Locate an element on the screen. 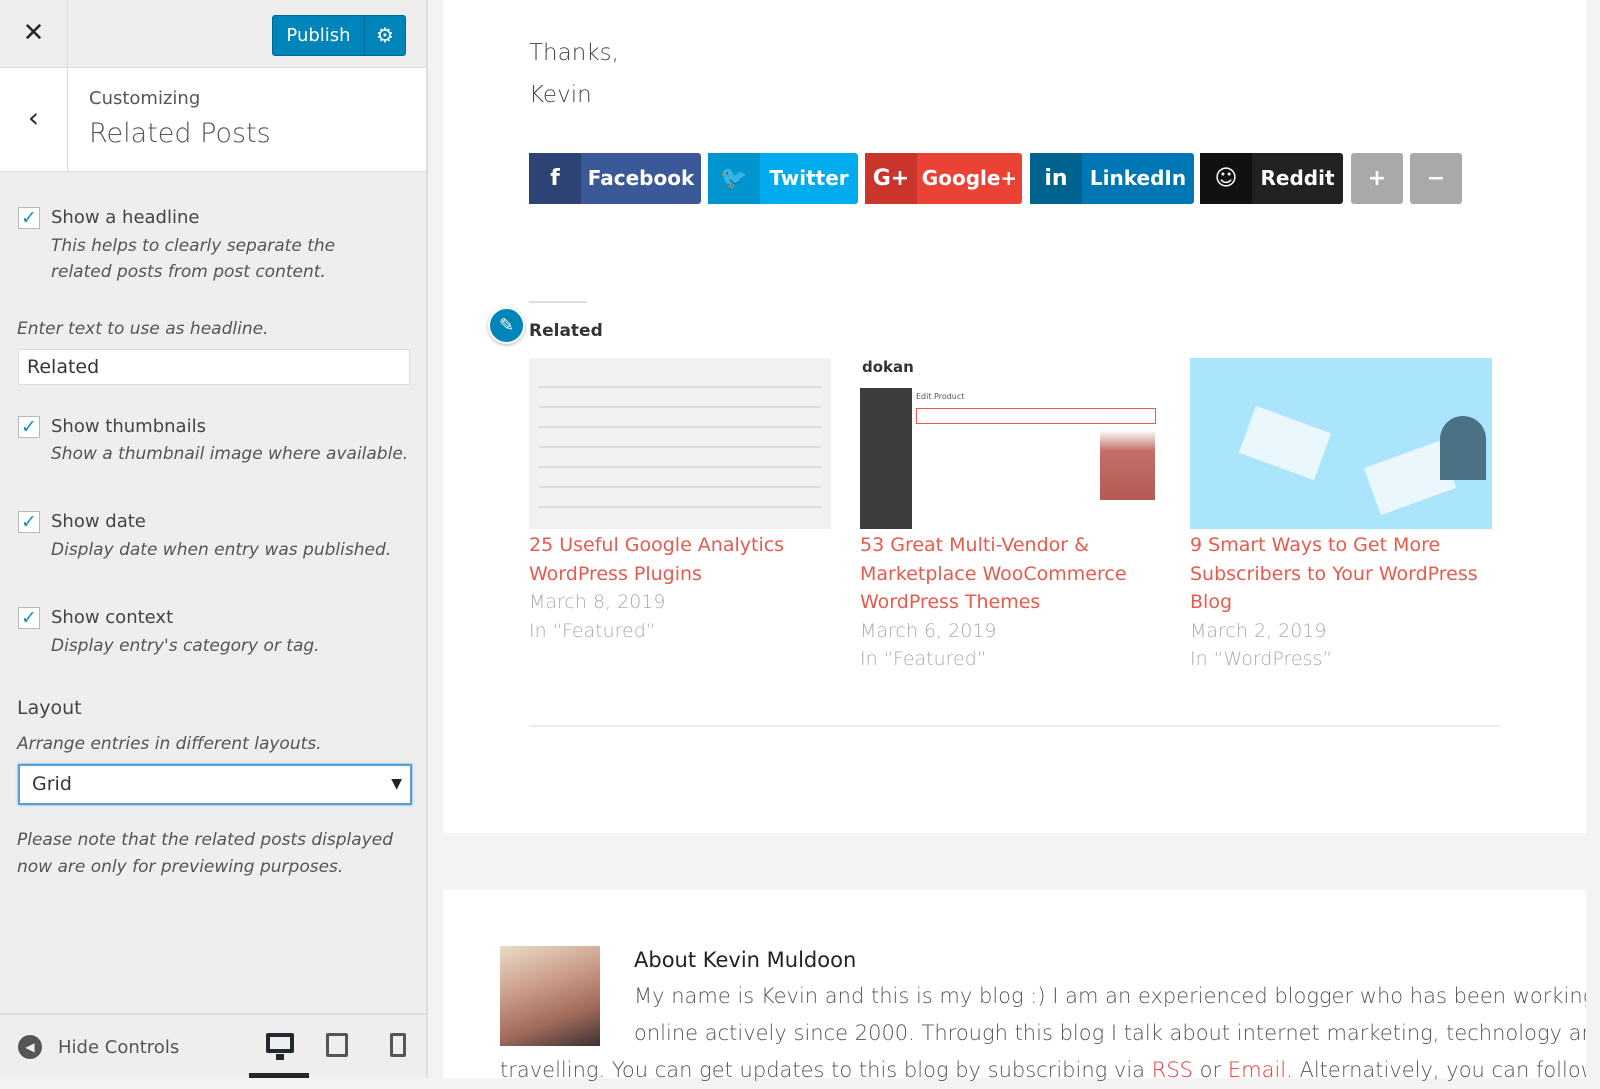  related-divider is located at coordinates (558, 302).